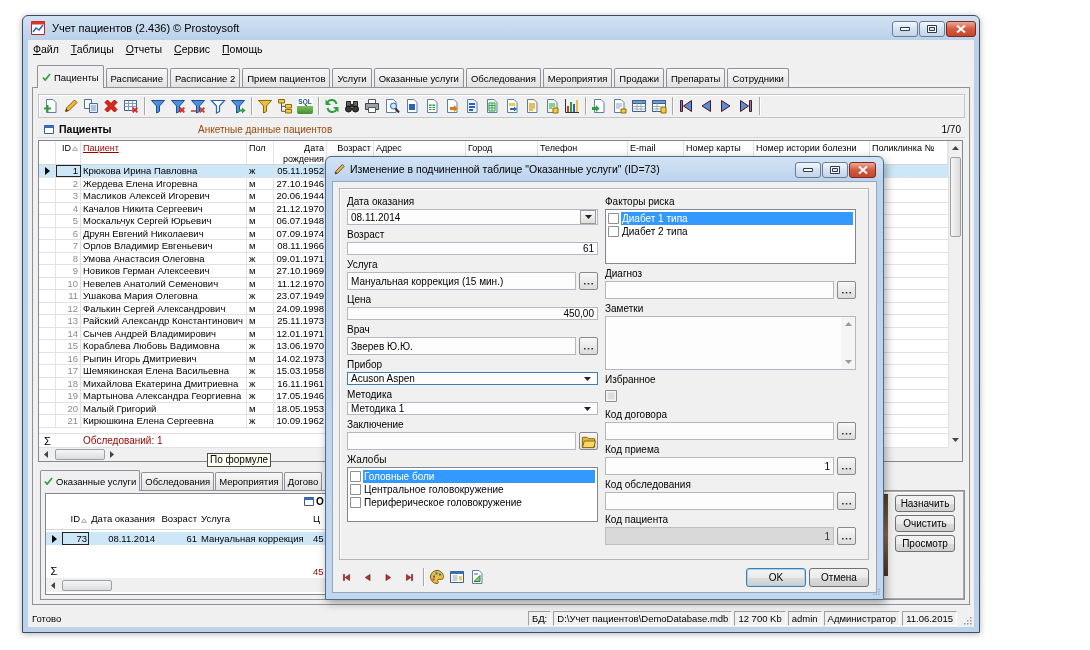  I want to click on menu-item: Помощь, so click(242, 48).